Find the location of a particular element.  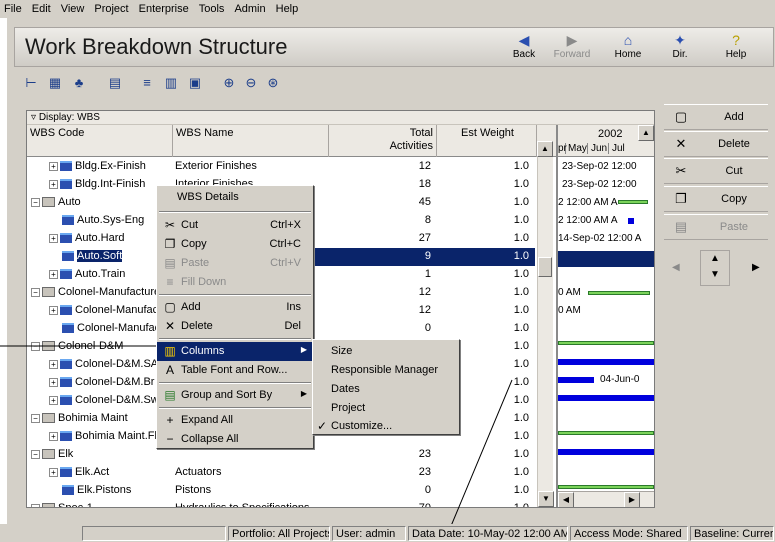

status-access-mode: Access Mode: Shared is located at coordinates (629, 533).